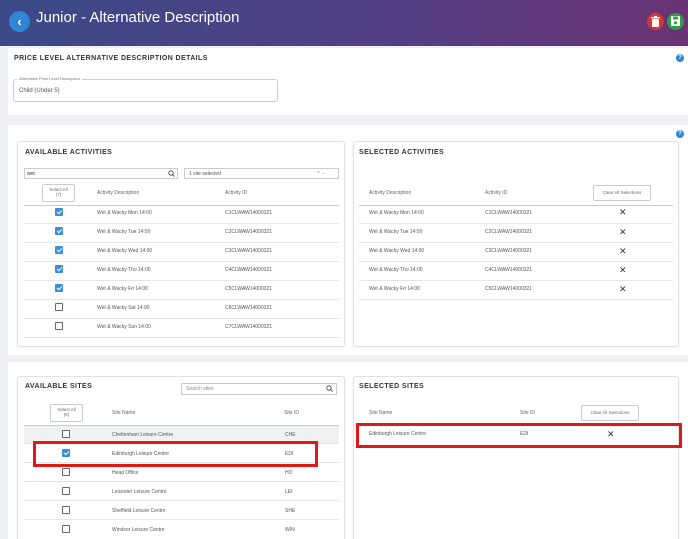 This screenshot has height=539, width=688. What do you see at coordinates (69, 152) in the screenshot?
I see `available-activities-title: AVAILABLE ACTIVITIES` at bounding box center [69, 152].